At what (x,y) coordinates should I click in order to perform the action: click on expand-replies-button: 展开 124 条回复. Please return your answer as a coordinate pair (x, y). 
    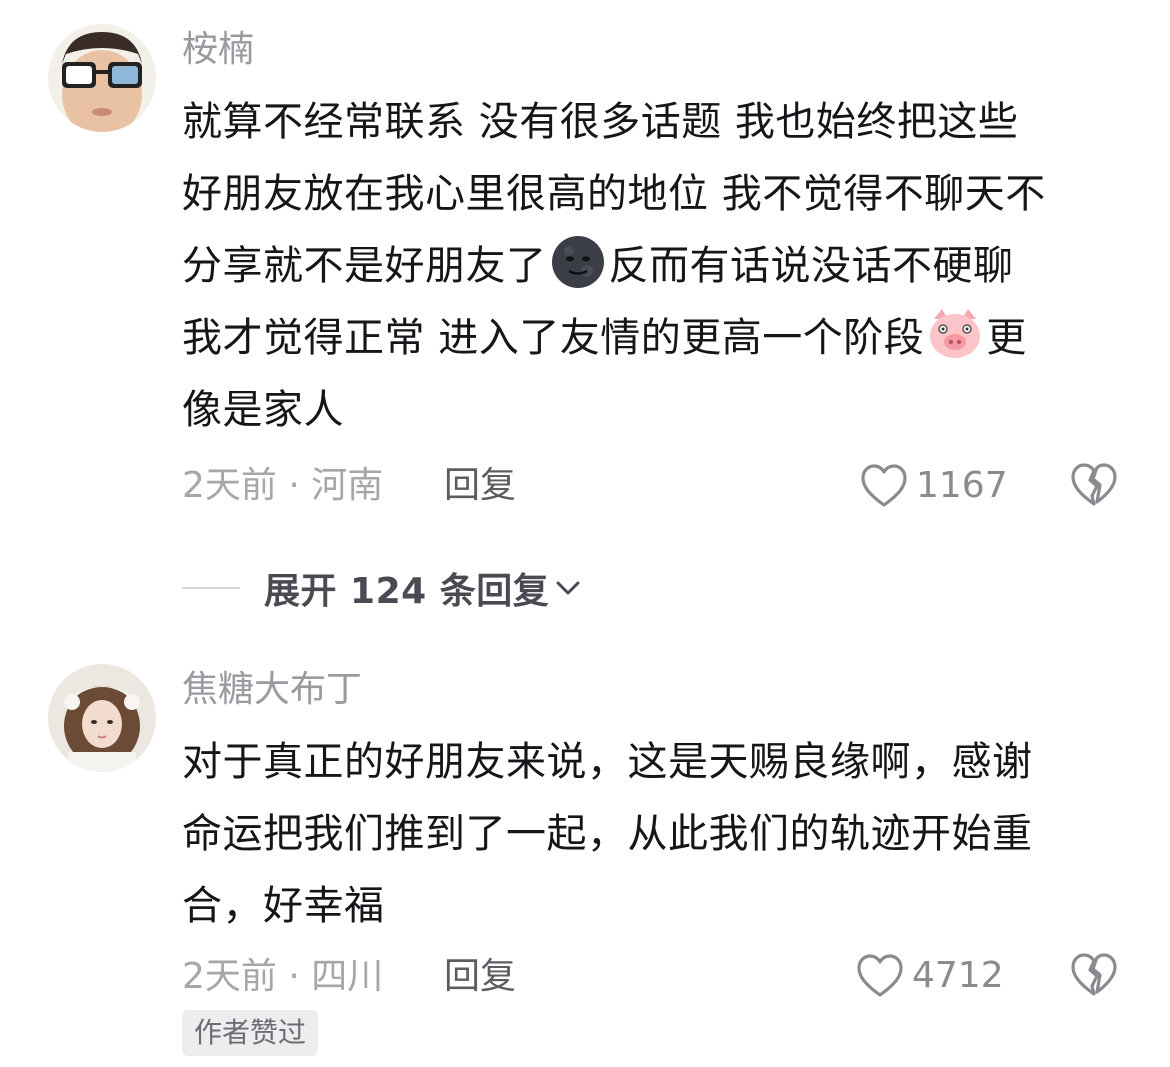
    Looking at the image, I should click on (382, 588).